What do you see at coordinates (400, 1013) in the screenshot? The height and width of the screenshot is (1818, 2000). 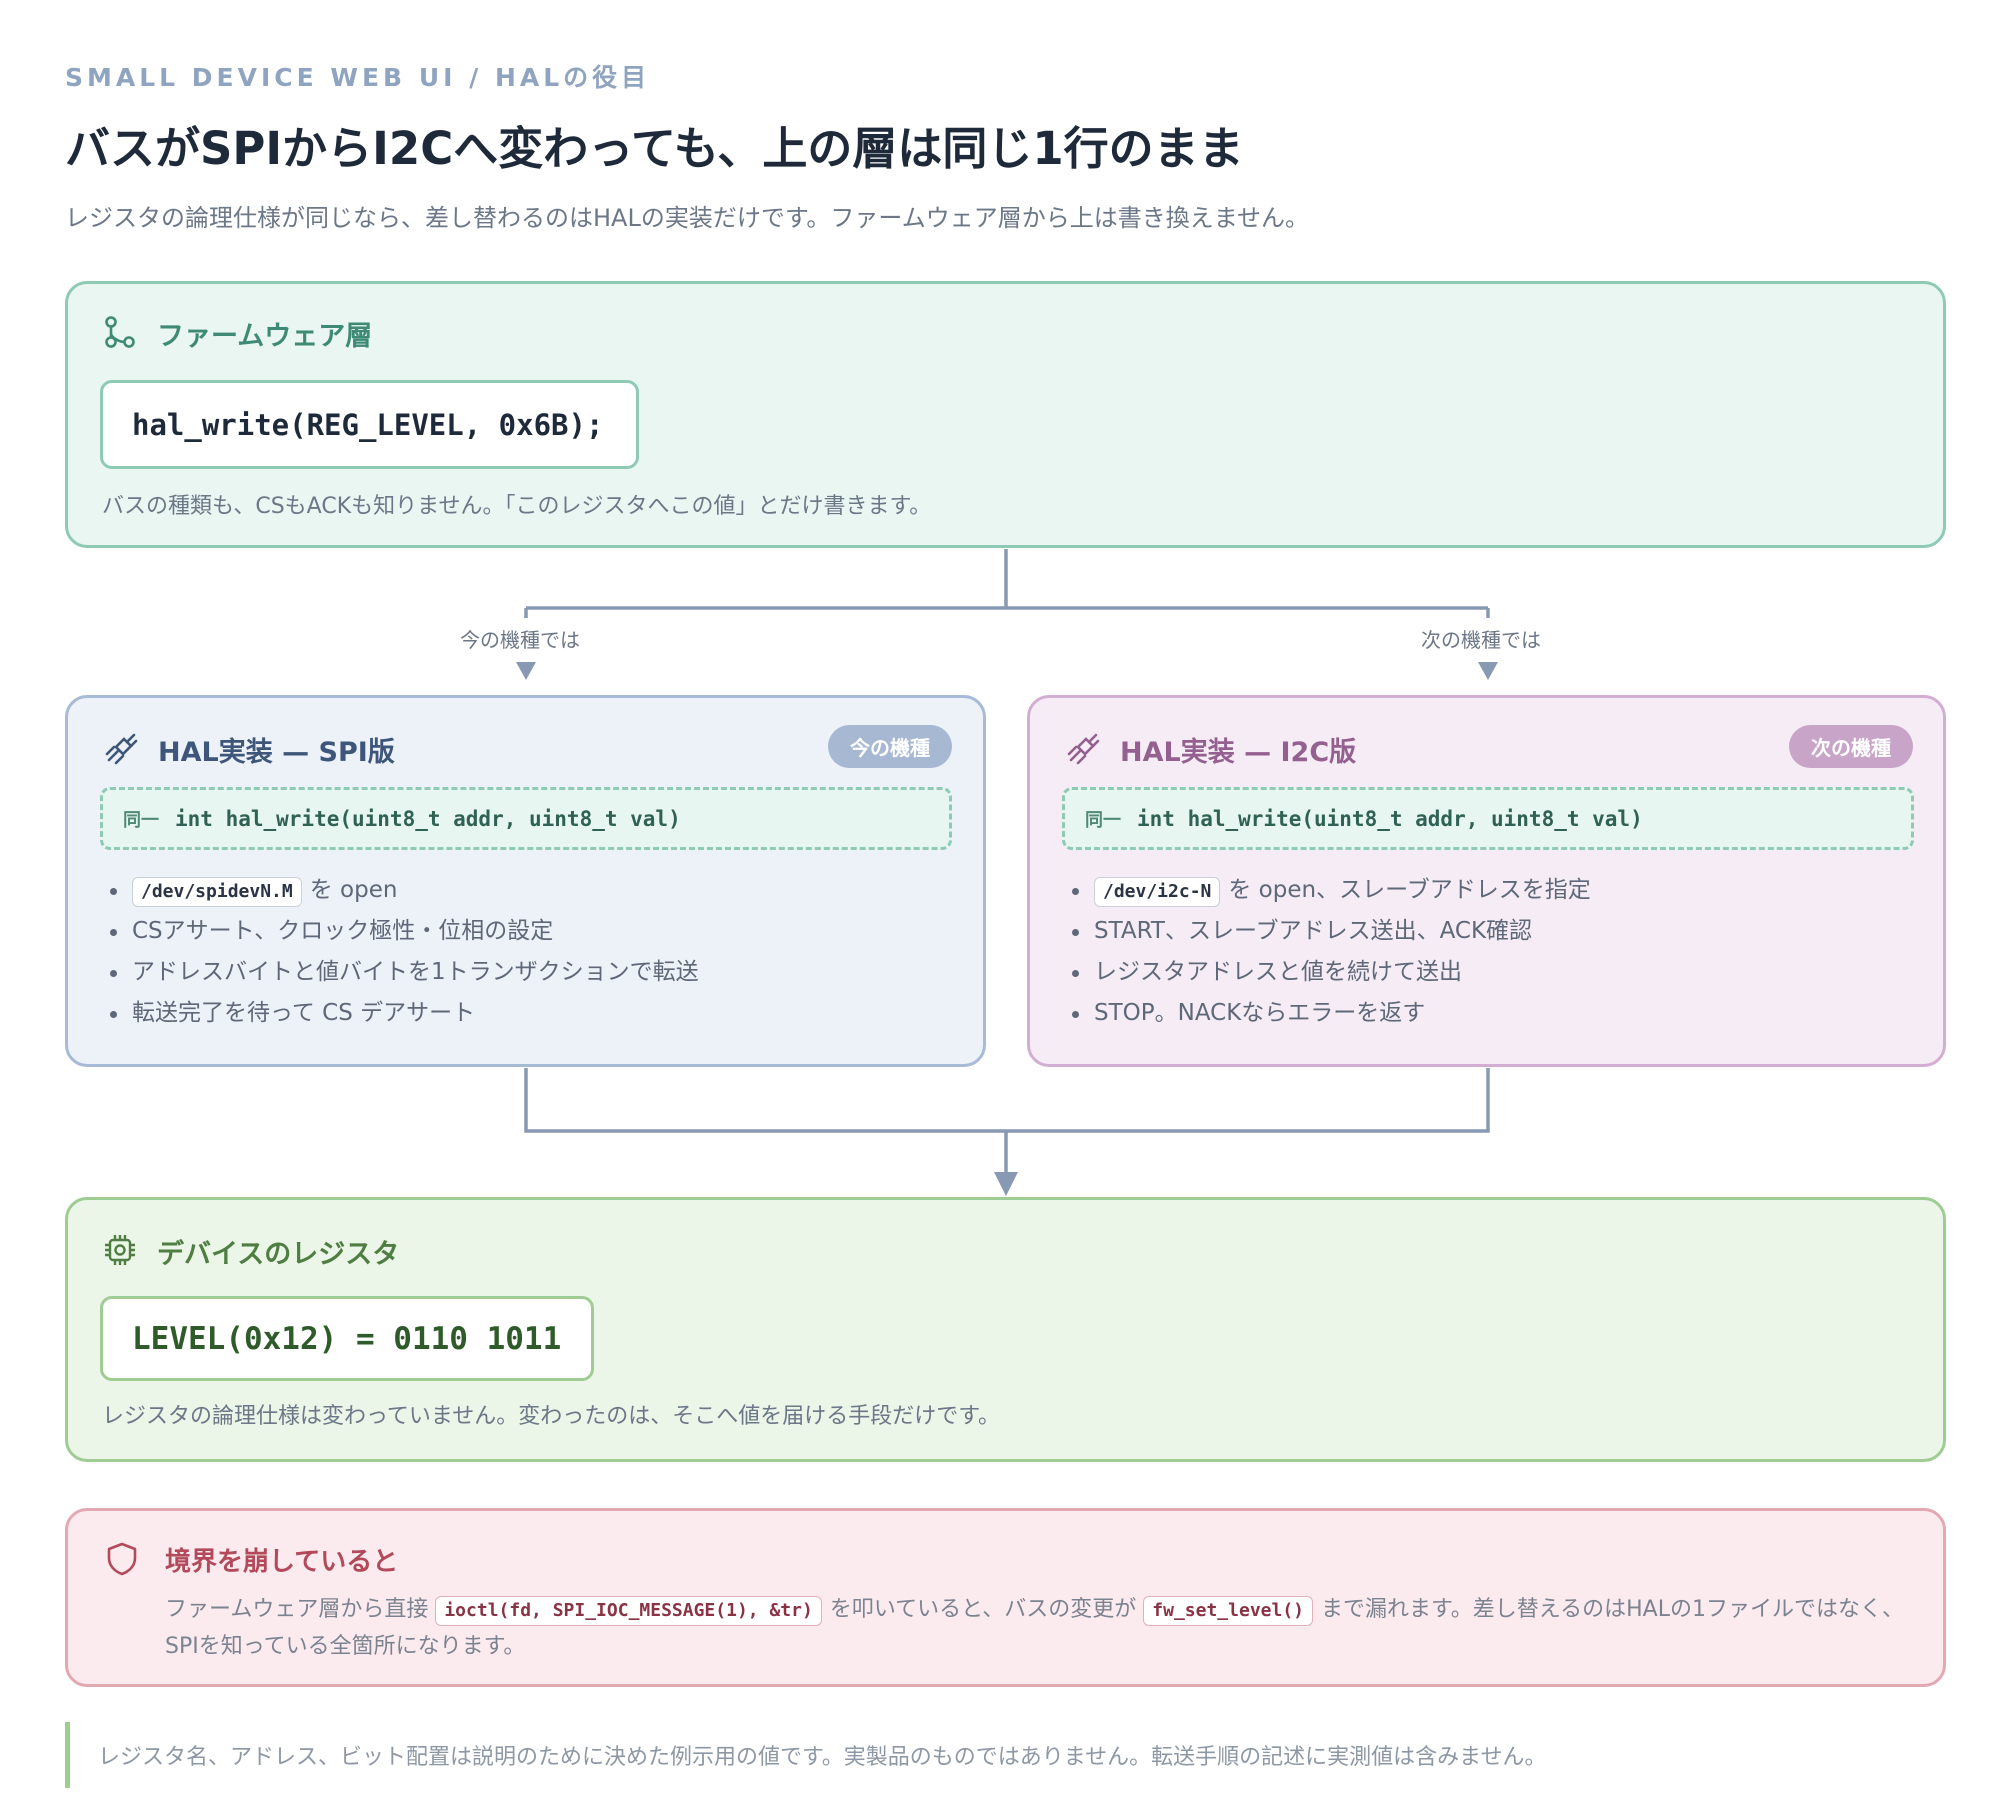 I see `list-item: 転送完了を待って CS デアサート` at bounding box center [400, 1013].